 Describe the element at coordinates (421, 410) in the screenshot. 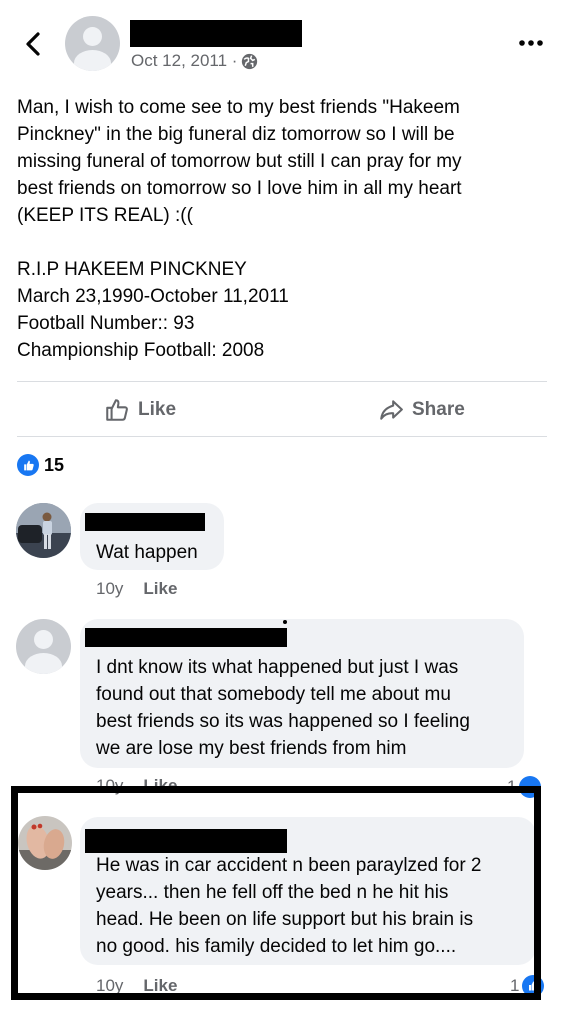

I see `share-button: Share` at that location.